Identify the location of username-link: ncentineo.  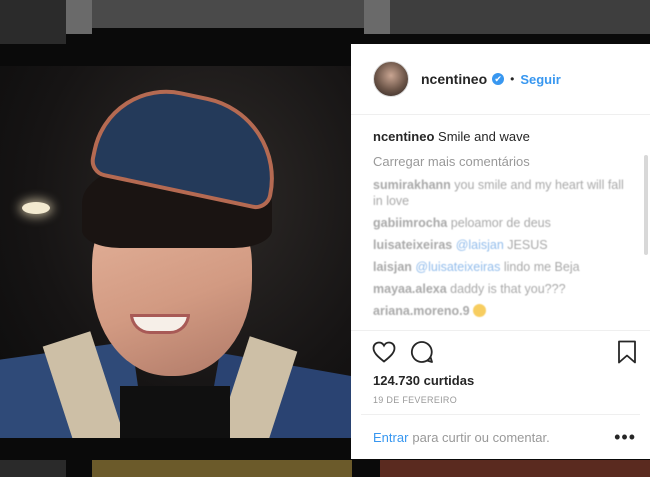
(454, 79).